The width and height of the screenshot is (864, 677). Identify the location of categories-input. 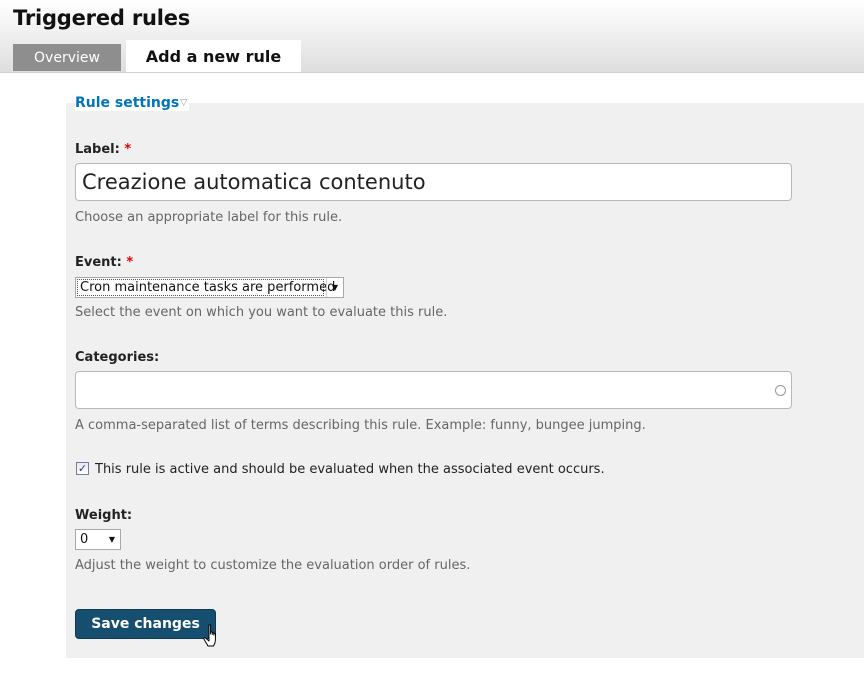
(433, 390).